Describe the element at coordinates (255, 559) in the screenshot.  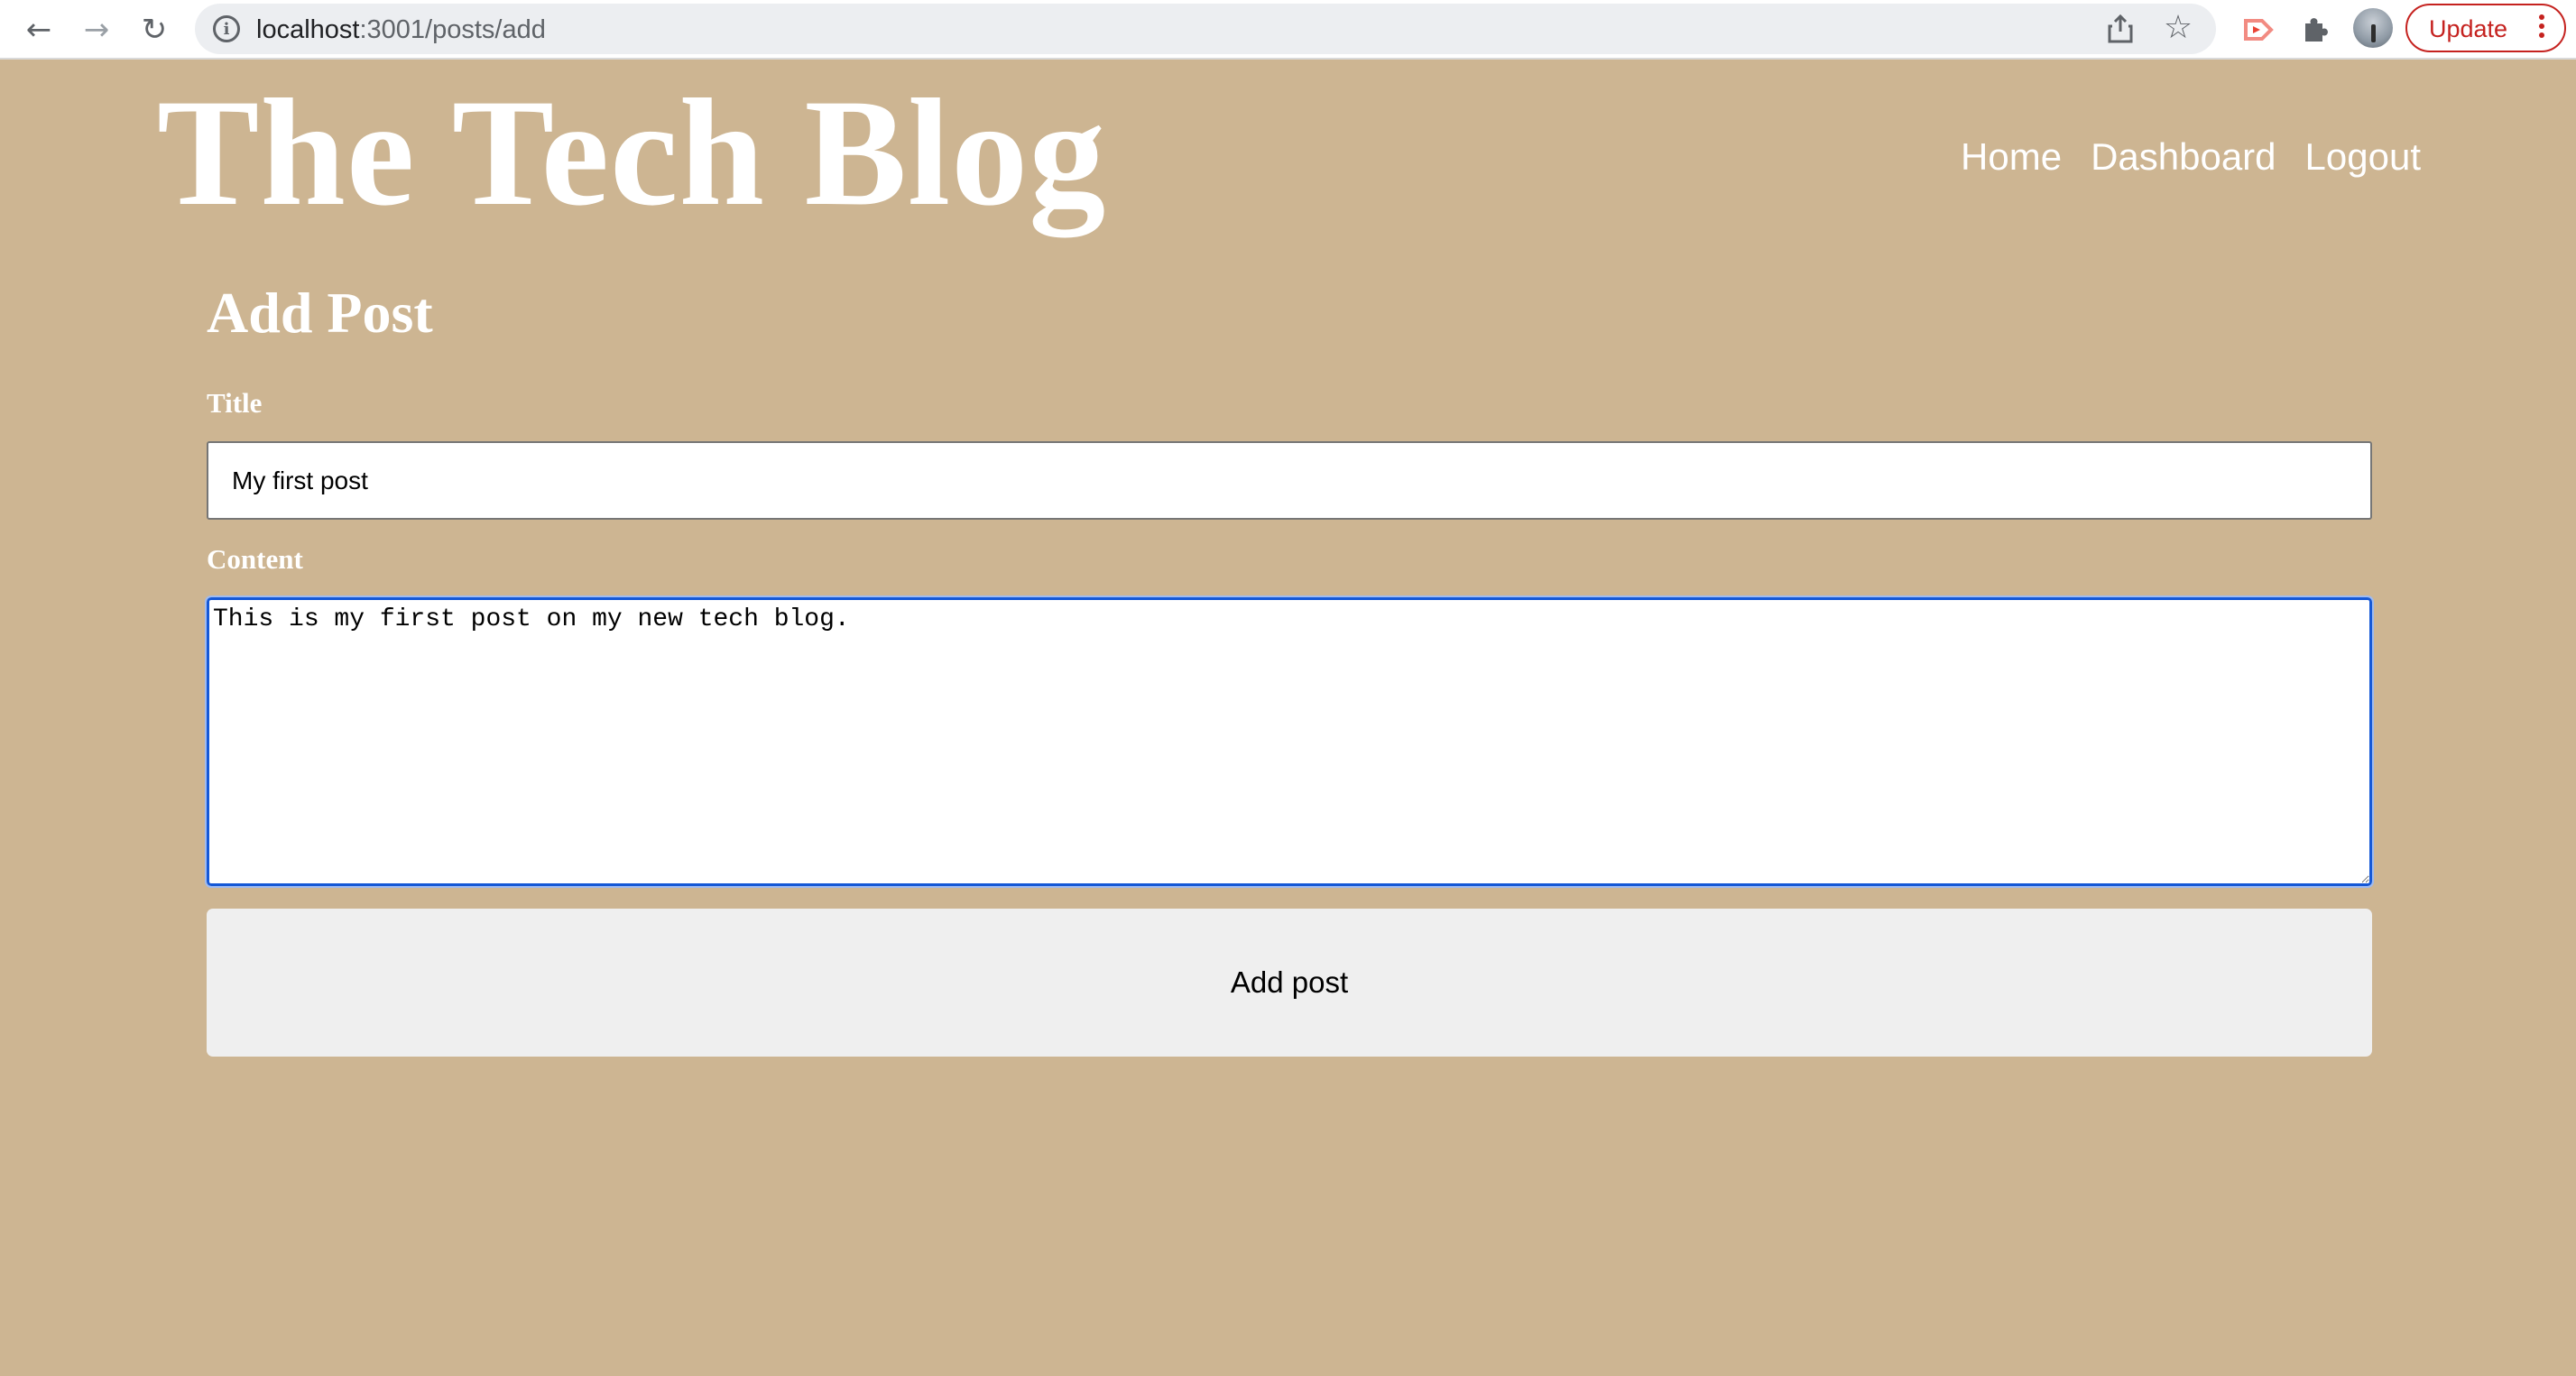
I see `content-label: Content` at that location.